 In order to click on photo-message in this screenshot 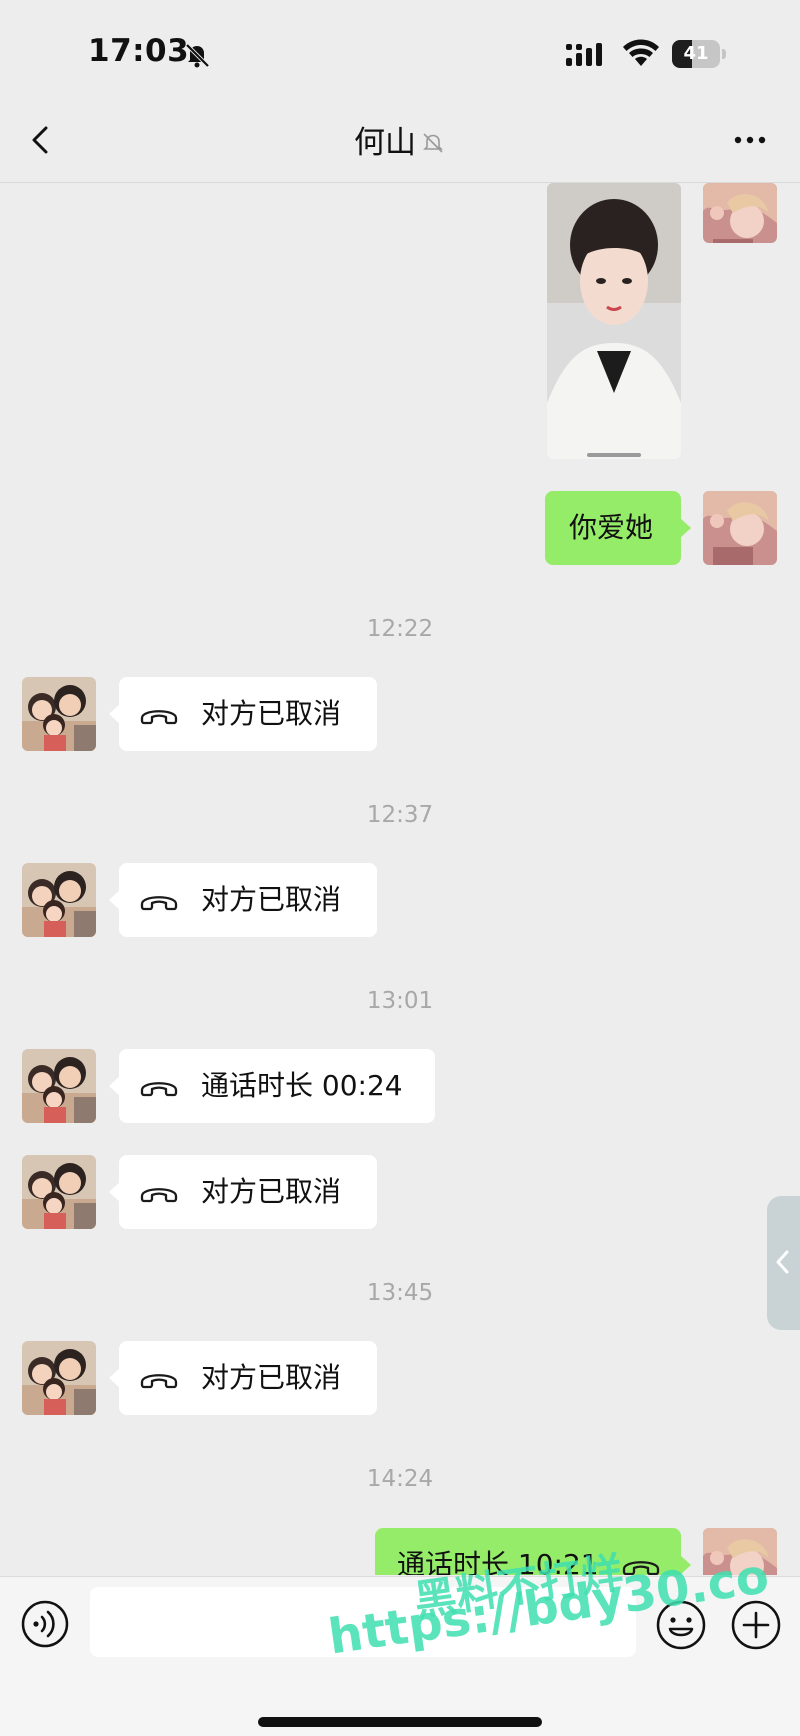, I will do `click(614, 321)`.